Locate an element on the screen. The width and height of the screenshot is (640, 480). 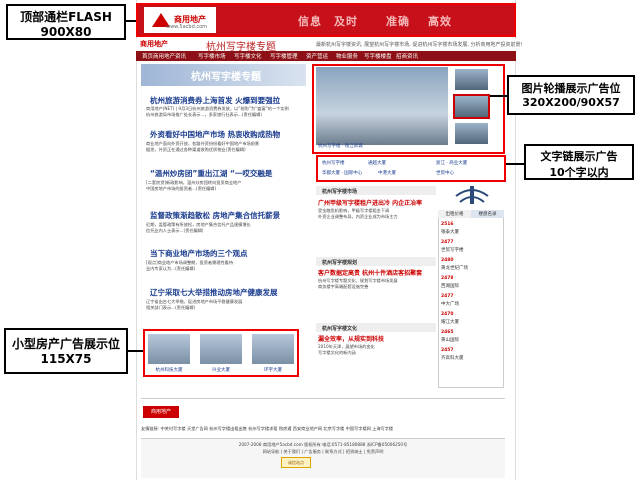
price-value: 2478 is located at coordinates (447, 278).